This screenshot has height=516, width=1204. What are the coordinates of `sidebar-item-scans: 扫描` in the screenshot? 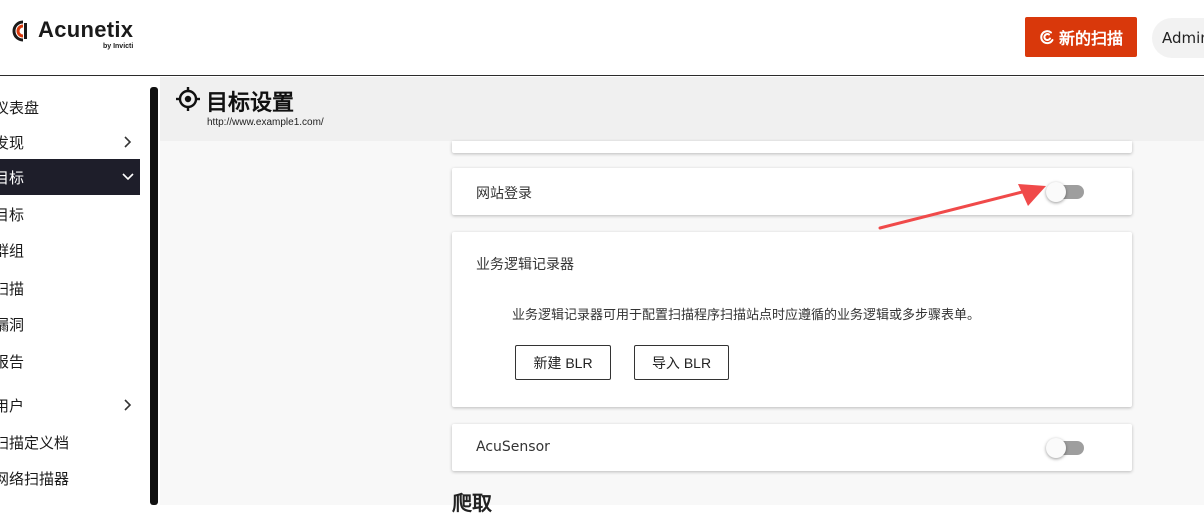 It's located at (70, 288).